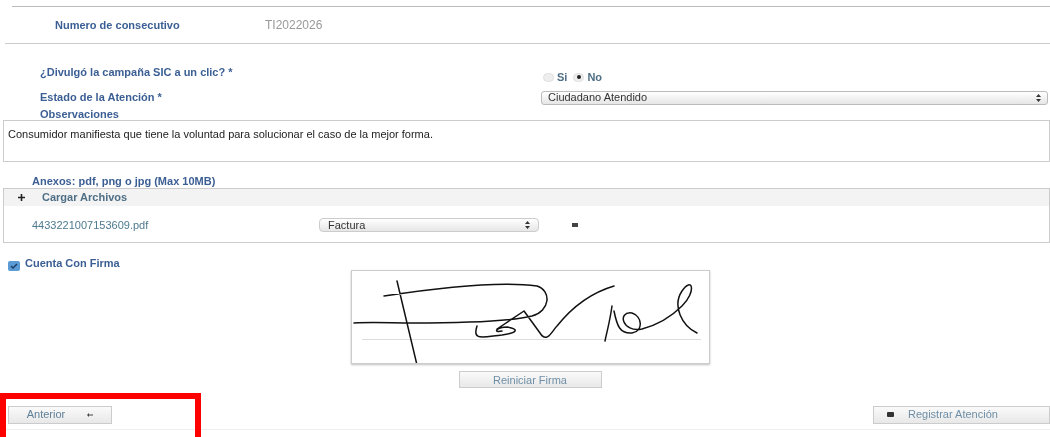 The image size is (1050, 437). What do you see at coordinates (530, 317) in the screenshot?
I see `signature-pad` at bounding box center [530, 317].